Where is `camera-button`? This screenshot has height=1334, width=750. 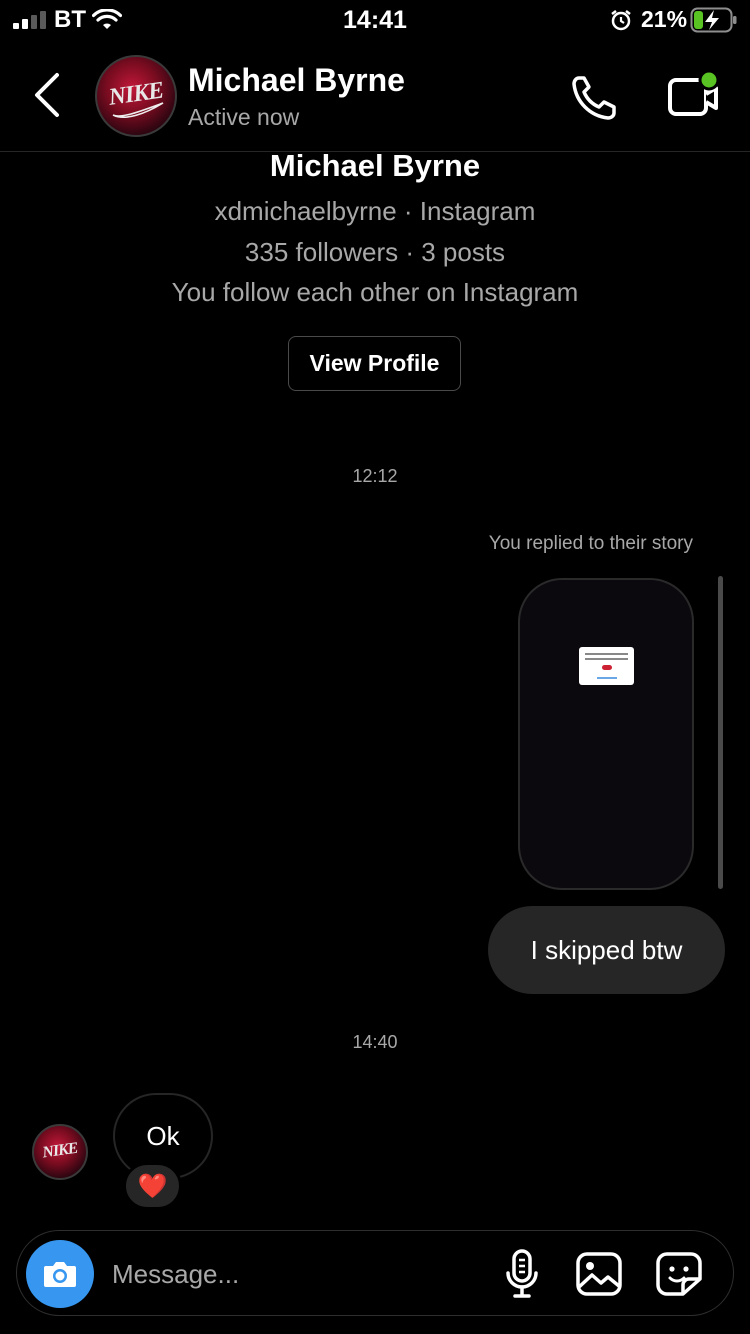 camera-button is located at coordinates (60, 1274).